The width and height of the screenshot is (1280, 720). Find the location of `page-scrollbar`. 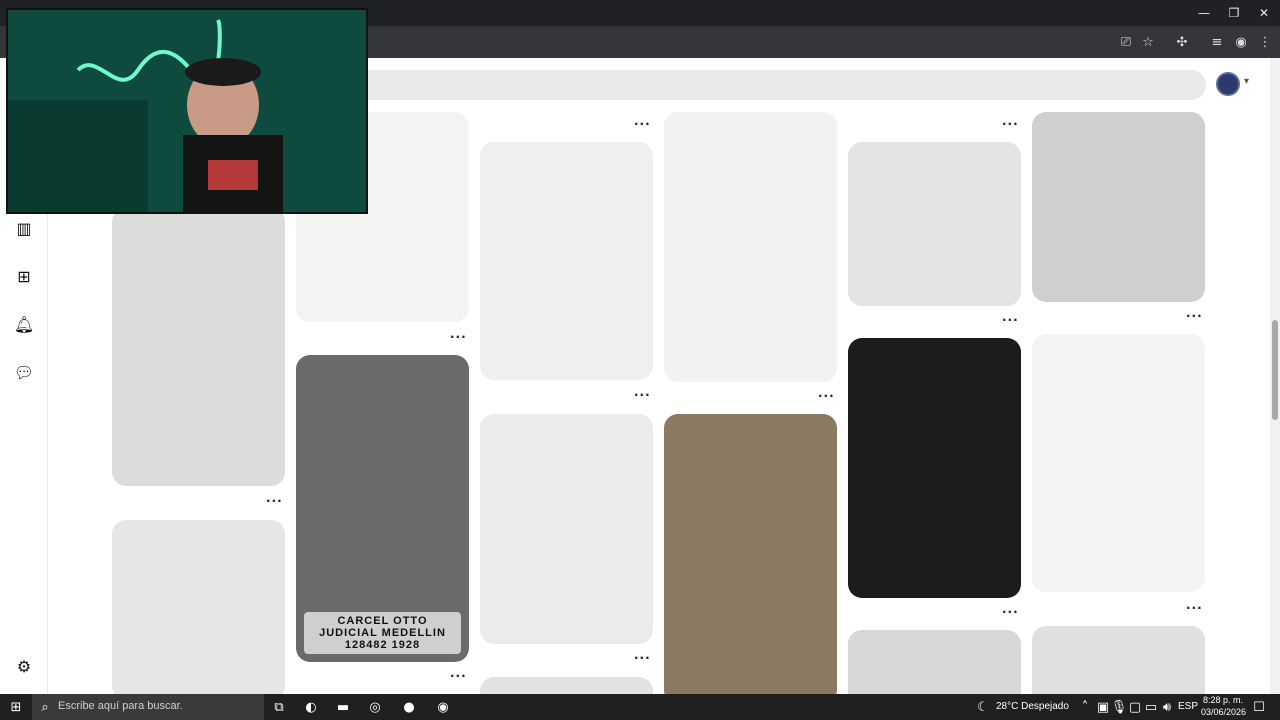

page-scrollbar is located at coordinates (1275, 376).